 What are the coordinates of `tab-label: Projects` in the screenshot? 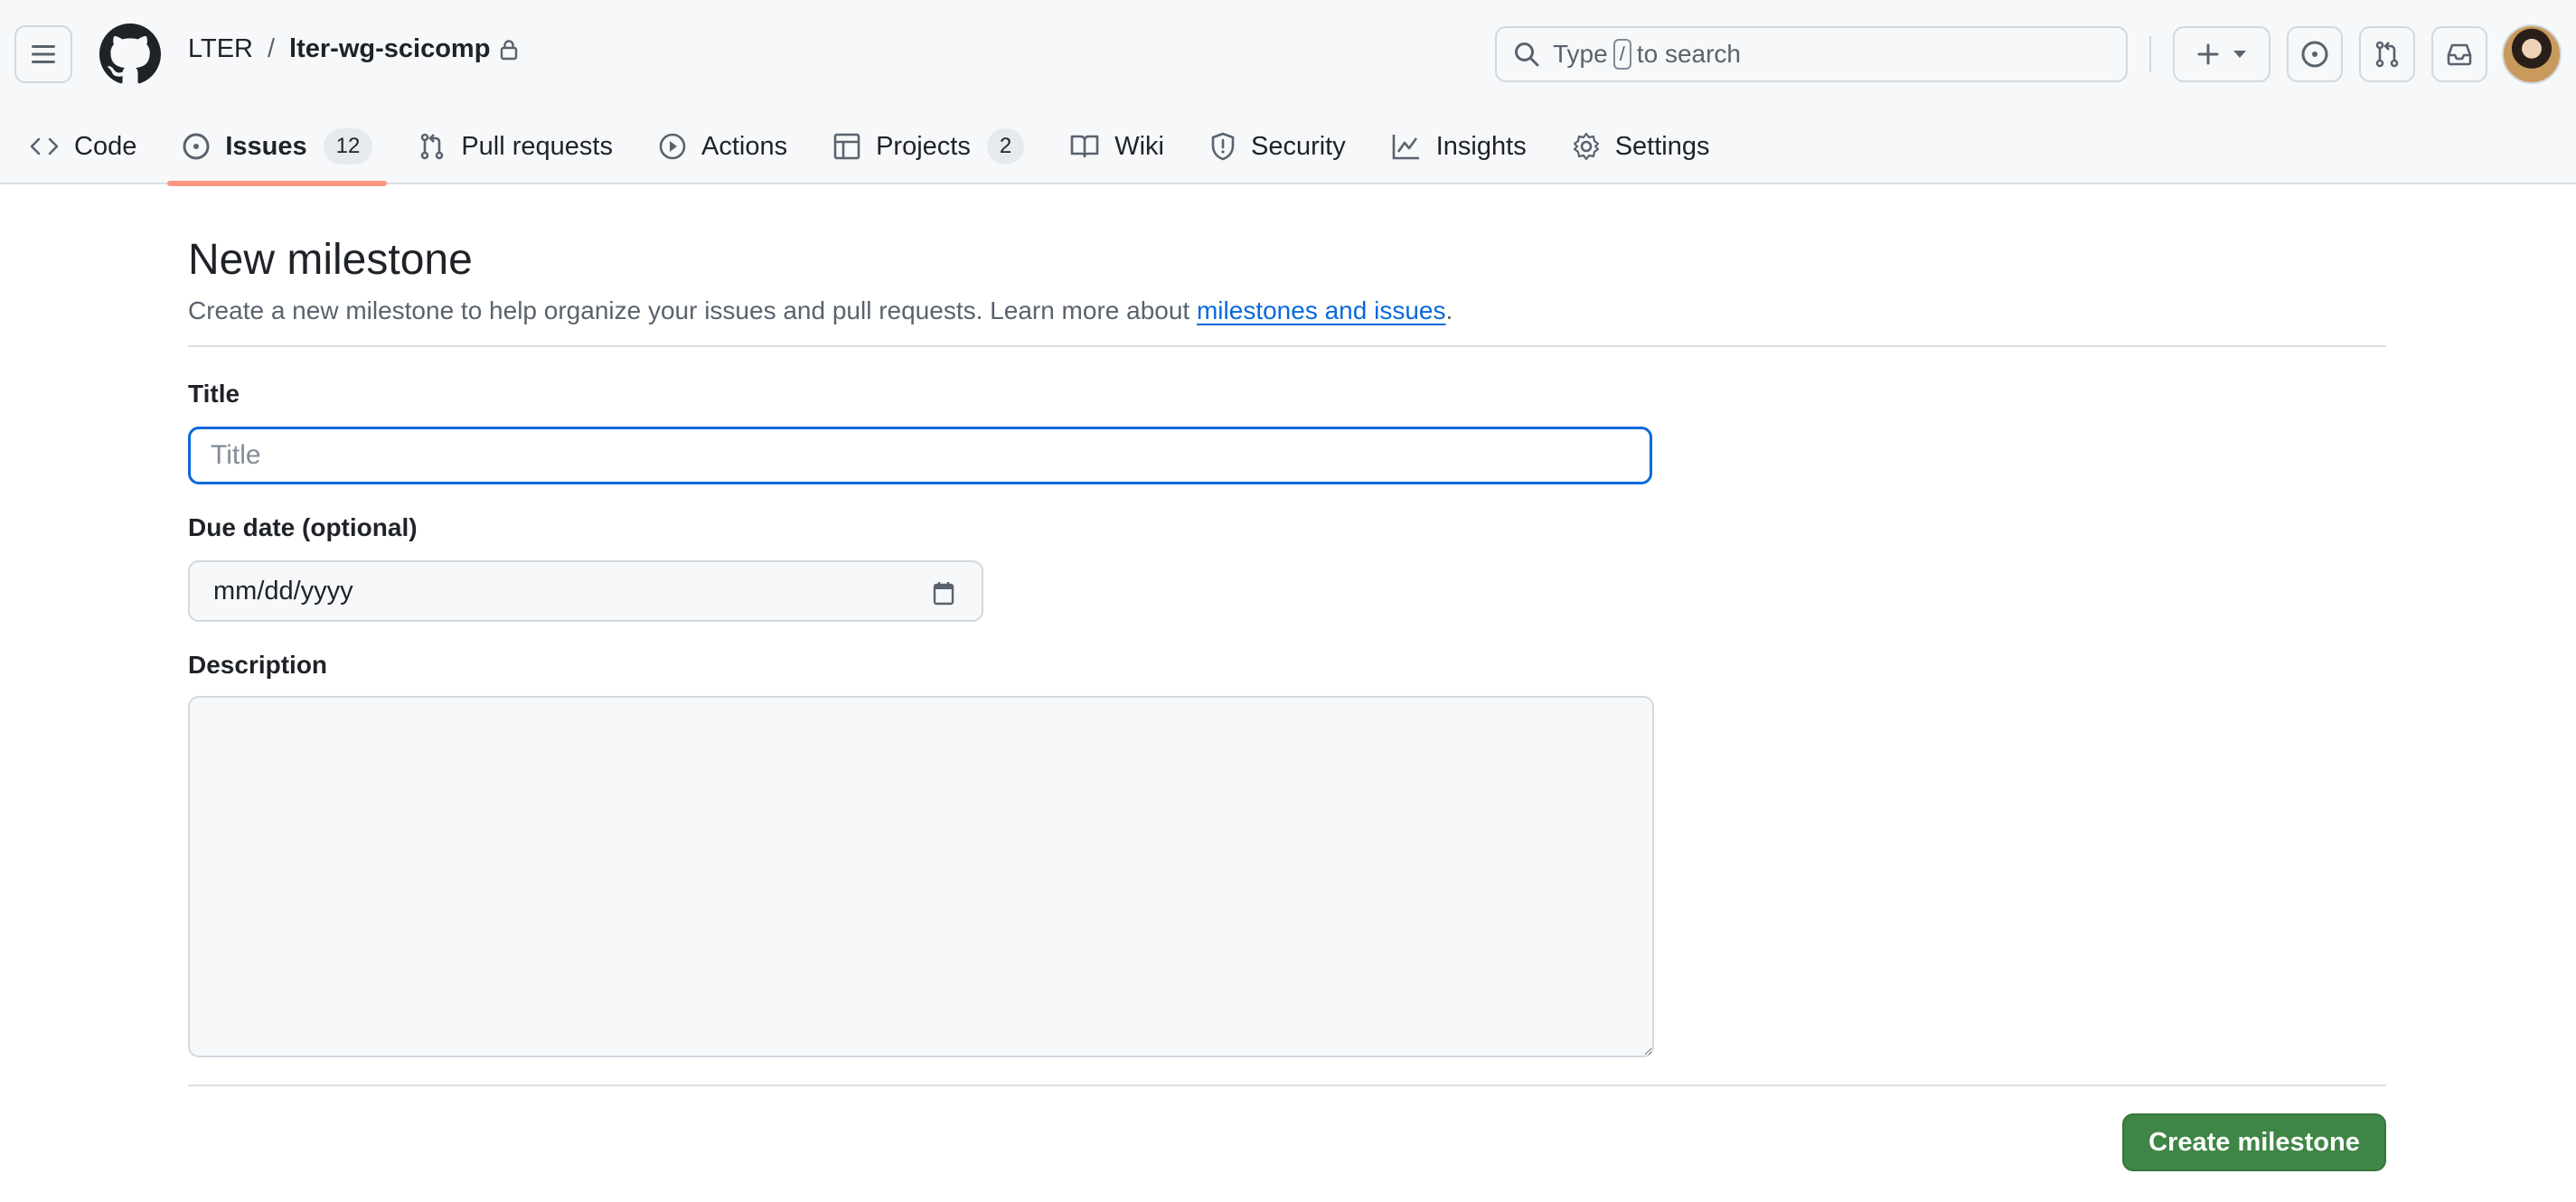 It's located at (924, 146).